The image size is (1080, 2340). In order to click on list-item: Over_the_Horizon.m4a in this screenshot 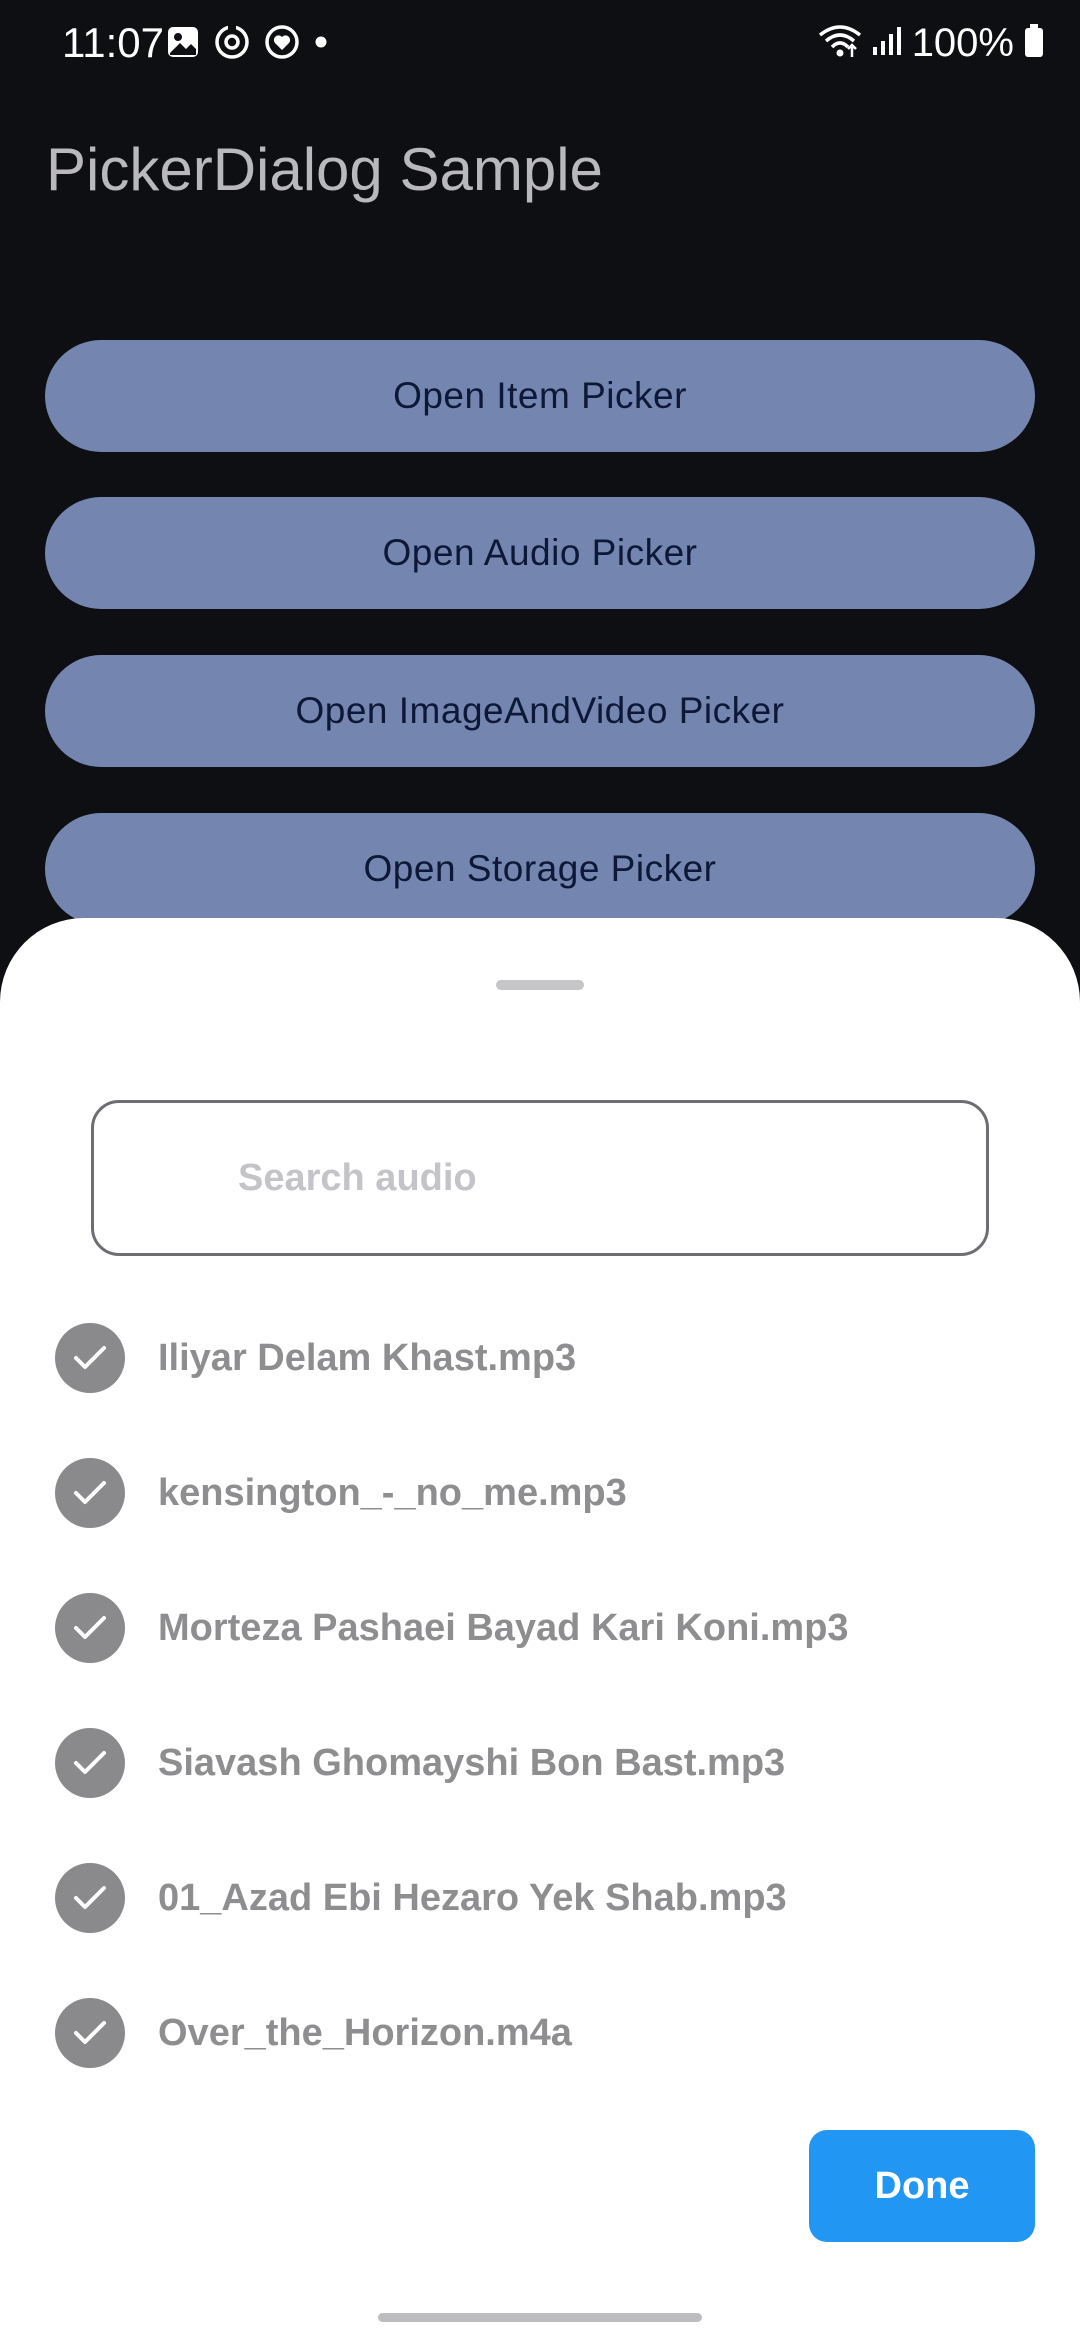, I will do `click(540, 2033)`.